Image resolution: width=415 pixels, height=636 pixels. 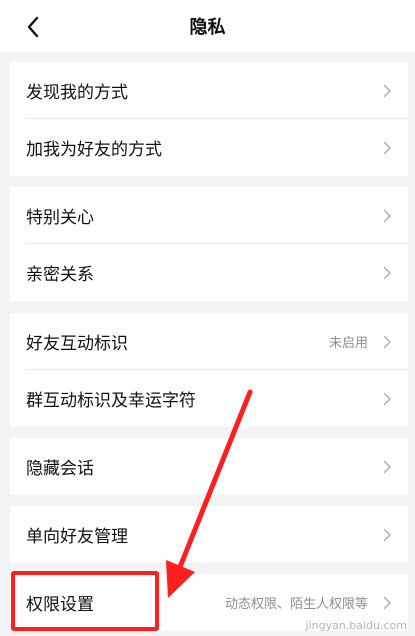 What do you see at coordinates (209, 90) in the screenshot?
I see `setting-row-discover-me: 发现我的方式` at bounding box center [209, 90].